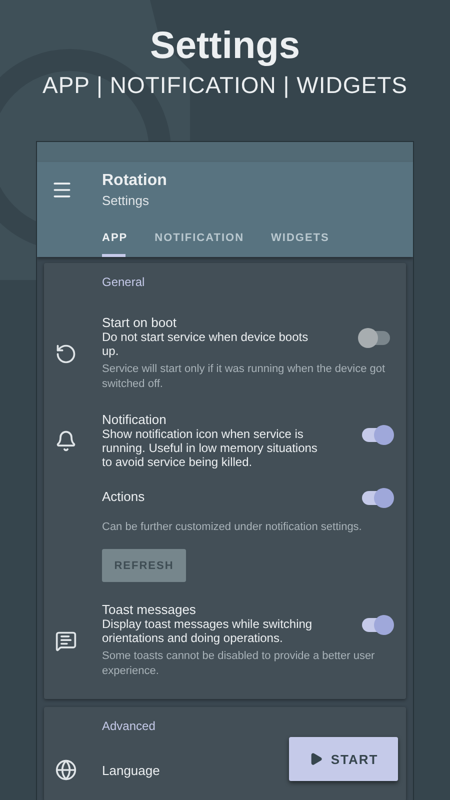 This screenshot has width=450, height=800. What do you see at coordinates (315, 759) in the screenshot?
I see `play-icon` at bounding box center [315, 759].